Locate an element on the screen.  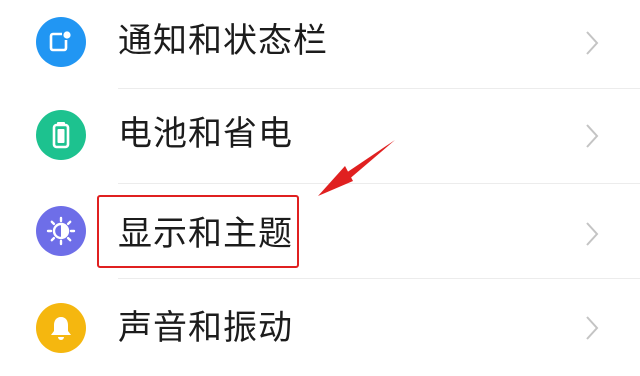
notification-icon is located at coordinates (61, 42).